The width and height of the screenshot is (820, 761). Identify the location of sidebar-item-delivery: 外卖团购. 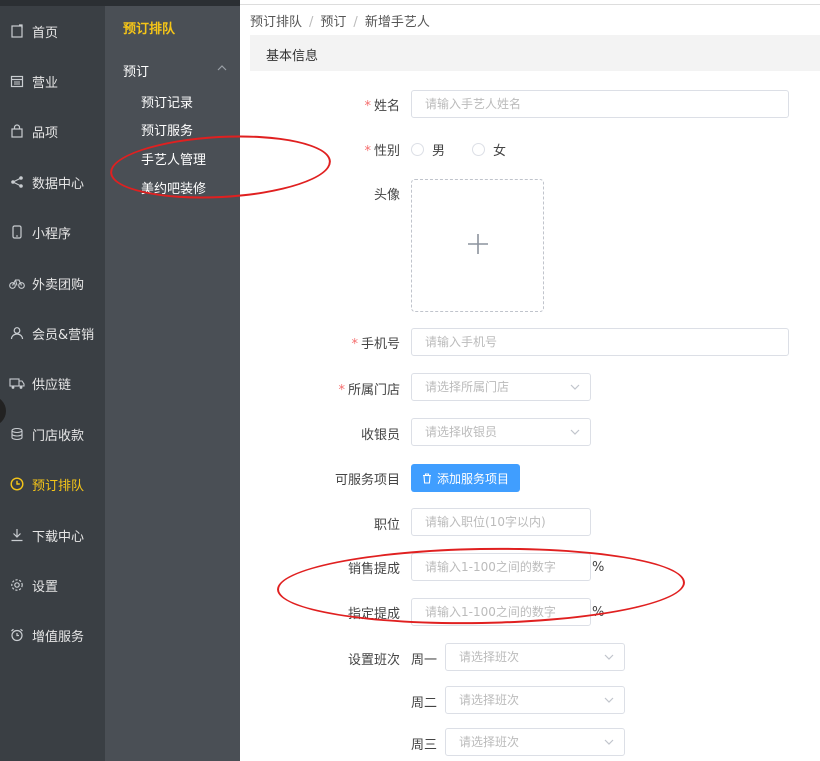
(52, 283).